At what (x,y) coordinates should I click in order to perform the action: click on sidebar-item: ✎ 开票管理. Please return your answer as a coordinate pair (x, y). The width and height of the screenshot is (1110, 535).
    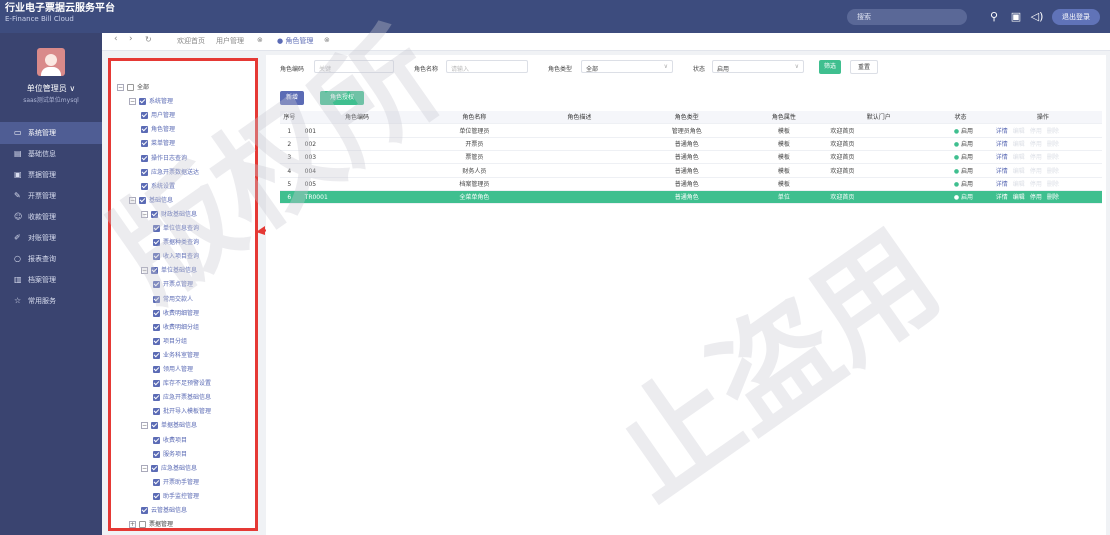
    Looking at the image, I should click on (51, 196).